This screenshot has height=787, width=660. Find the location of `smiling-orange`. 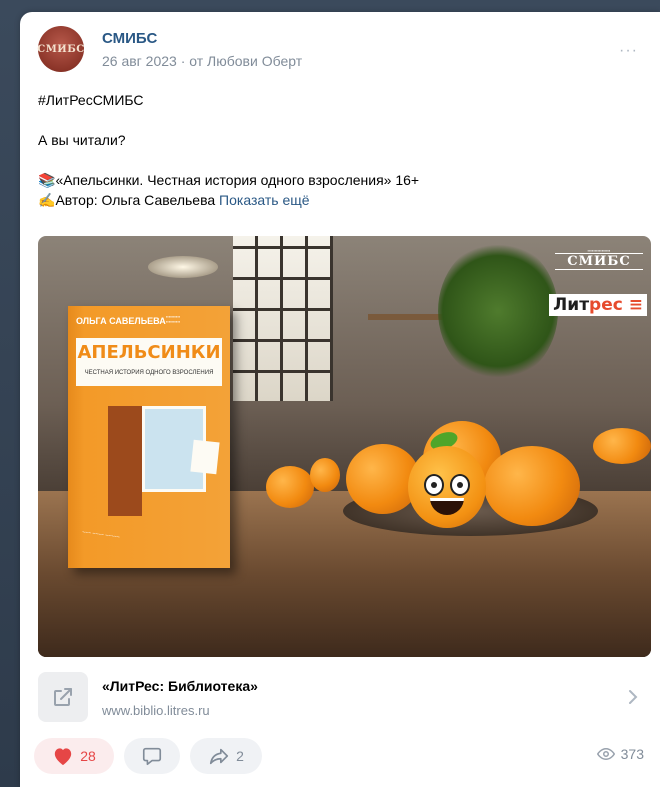

smiling-orange is located at coordinates (447, 487).